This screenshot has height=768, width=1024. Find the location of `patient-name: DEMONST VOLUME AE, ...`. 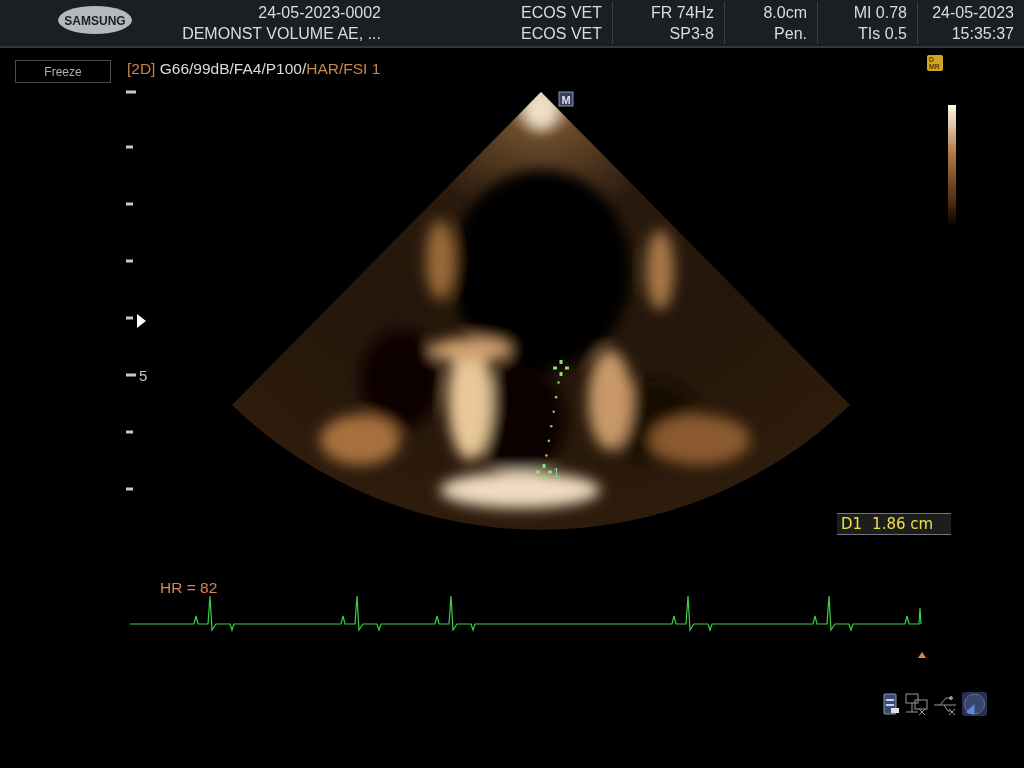

patient-name: DEMONST VOLUME AE, ... is located at coordinates (281, 34).